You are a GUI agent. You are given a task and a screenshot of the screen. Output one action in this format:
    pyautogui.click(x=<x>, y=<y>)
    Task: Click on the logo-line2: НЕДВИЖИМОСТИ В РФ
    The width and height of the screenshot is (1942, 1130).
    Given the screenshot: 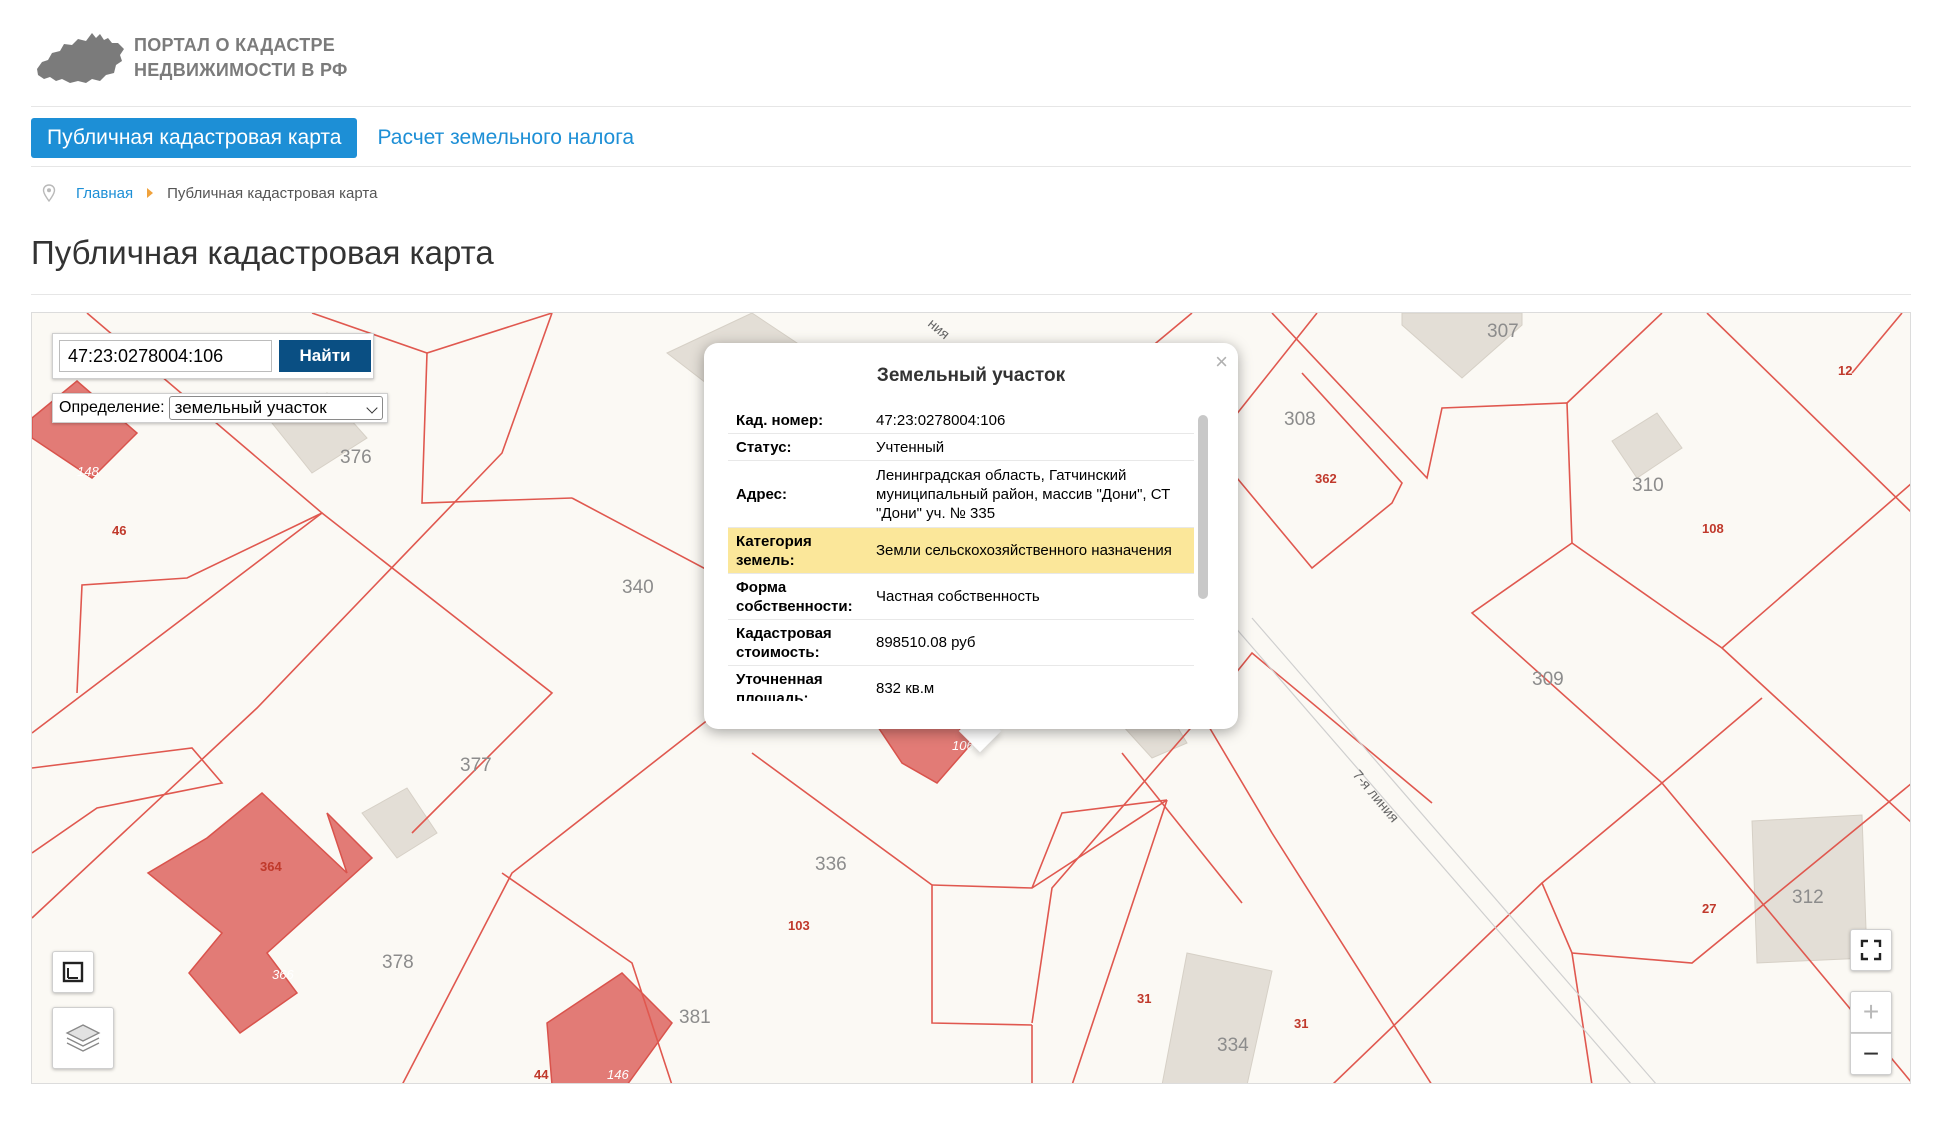 What is the action you would take?
    pyautogui.click(x=241, y=70)
    